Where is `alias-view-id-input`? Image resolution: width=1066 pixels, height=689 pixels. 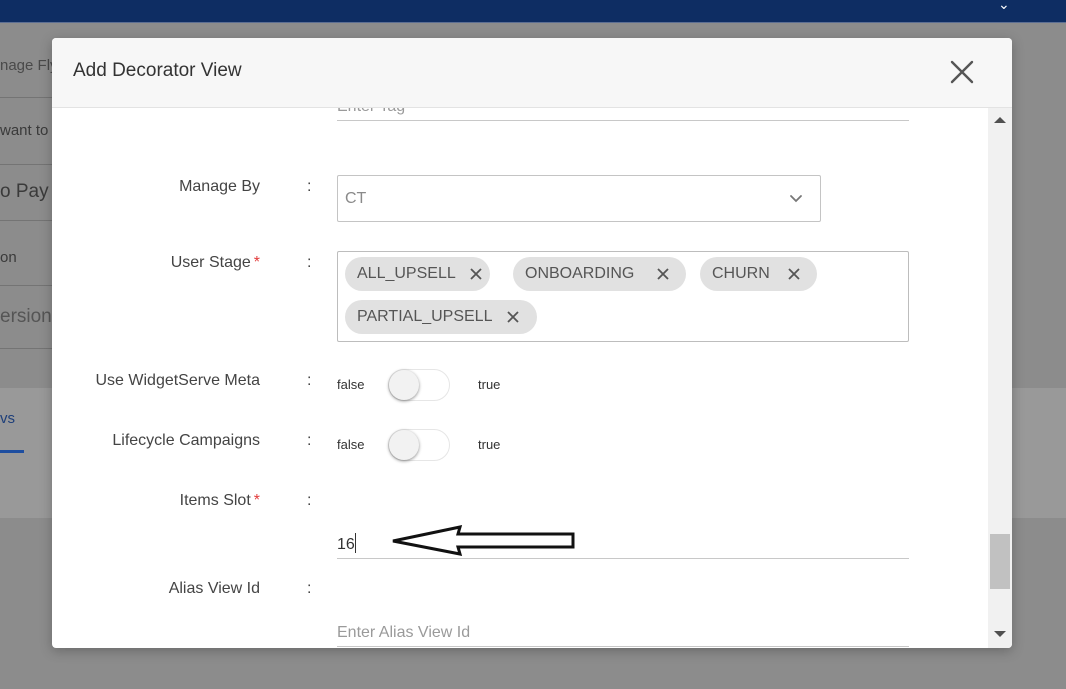 alias-view-id-input is located at coordinates (623, 633).